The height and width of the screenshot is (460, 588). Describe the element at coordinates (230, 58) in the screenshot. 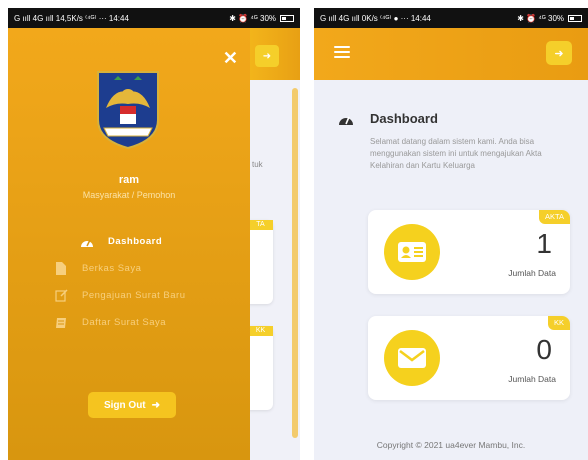

I see `close-icon: ✕` at that location.